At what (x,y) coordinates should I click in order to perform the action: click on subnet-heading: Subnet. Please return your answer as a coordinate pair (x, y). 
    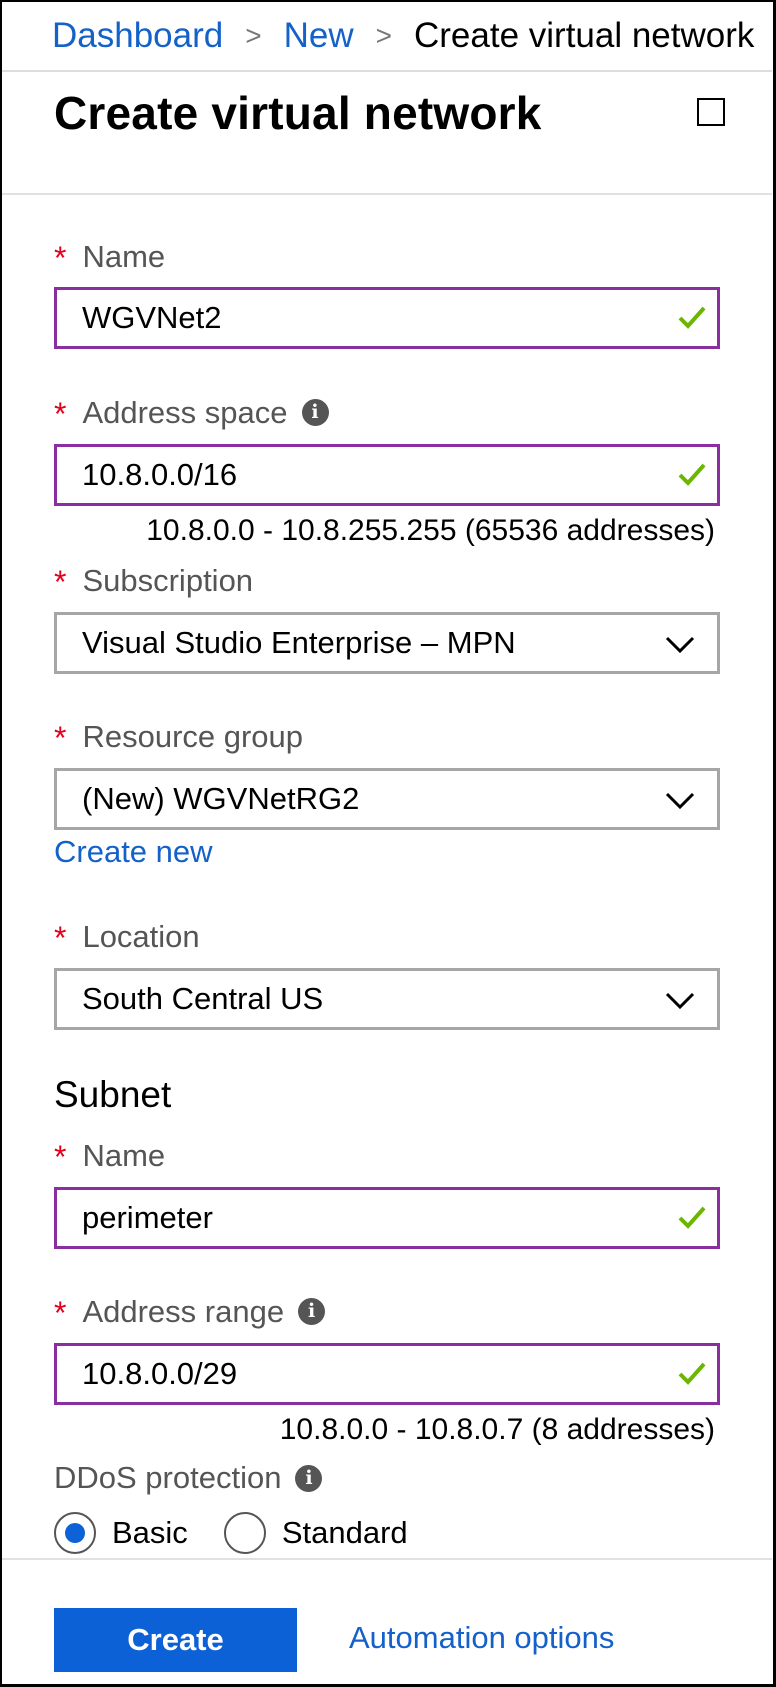
    Looking at the image, I should click on (113, 1094).